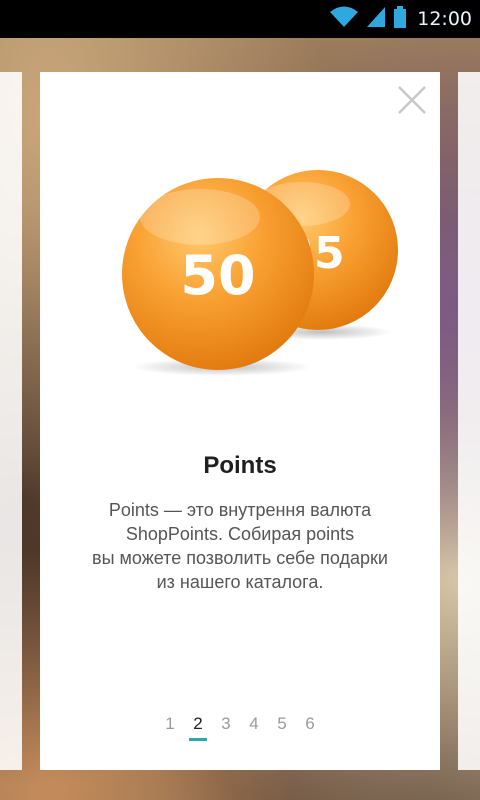 The image size is (480, 800). Describe the element at coordinates (170, 727) in the screenshot. I see `page-1: 1` at that location.